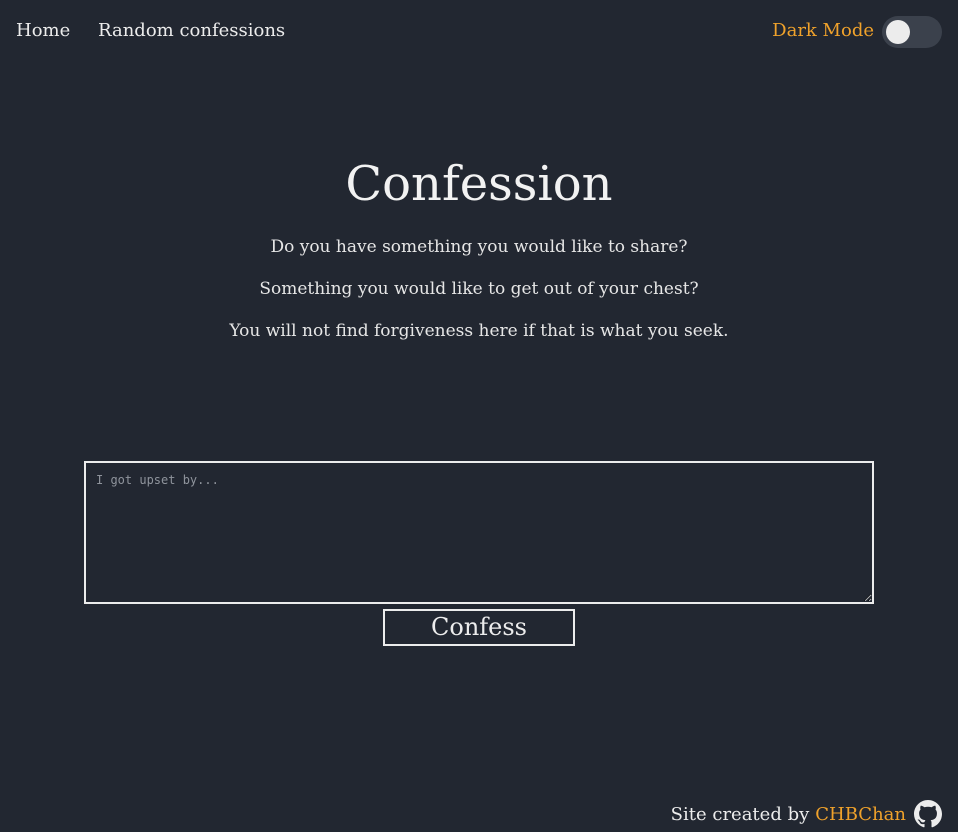  I want to click on navbar: Home Random confessions Dark Mode, so click(479, 32).